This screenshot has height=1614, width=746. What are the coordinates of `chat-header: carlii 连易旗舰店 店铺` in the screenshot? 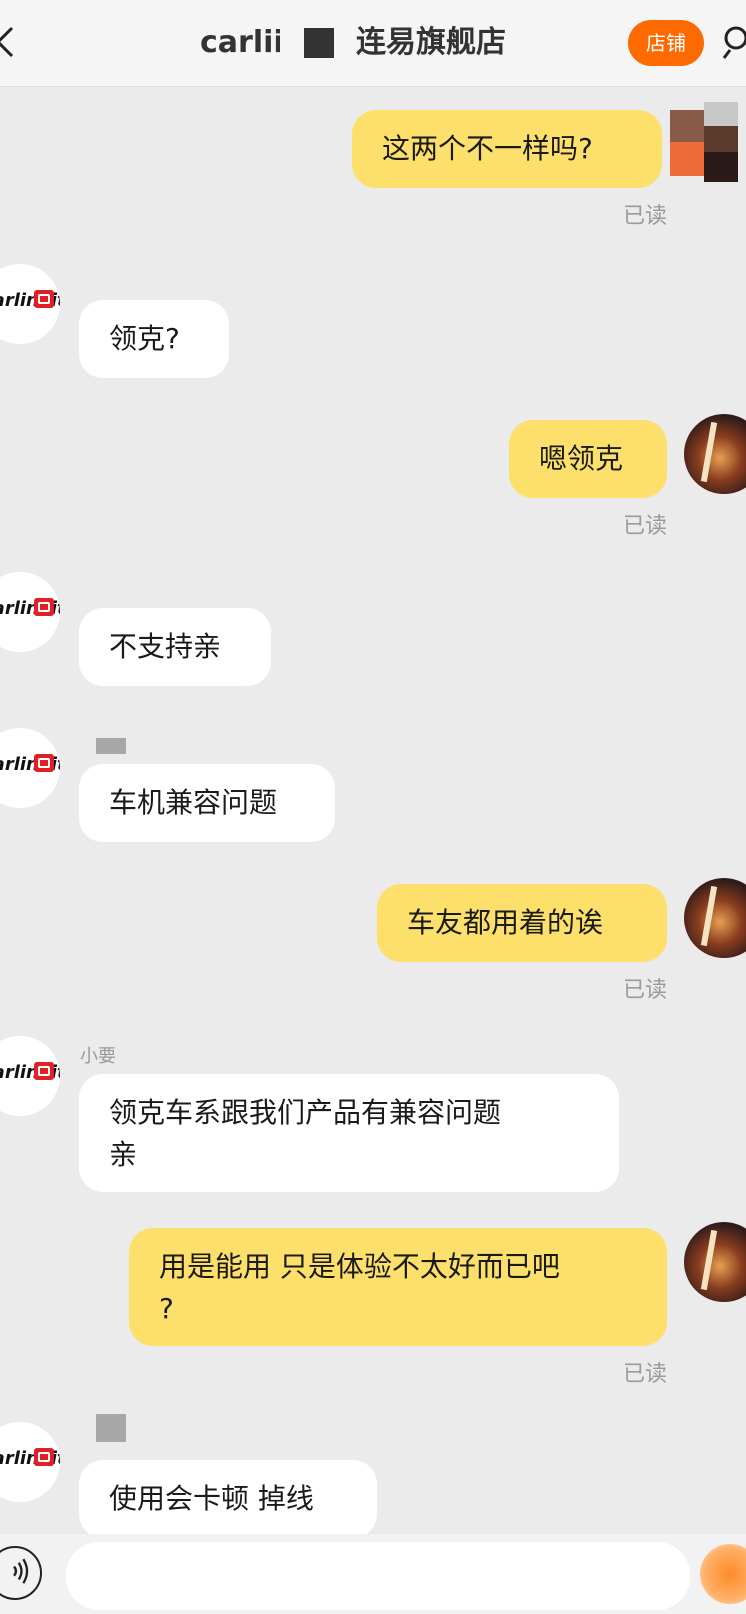 It's located at (373, 43).